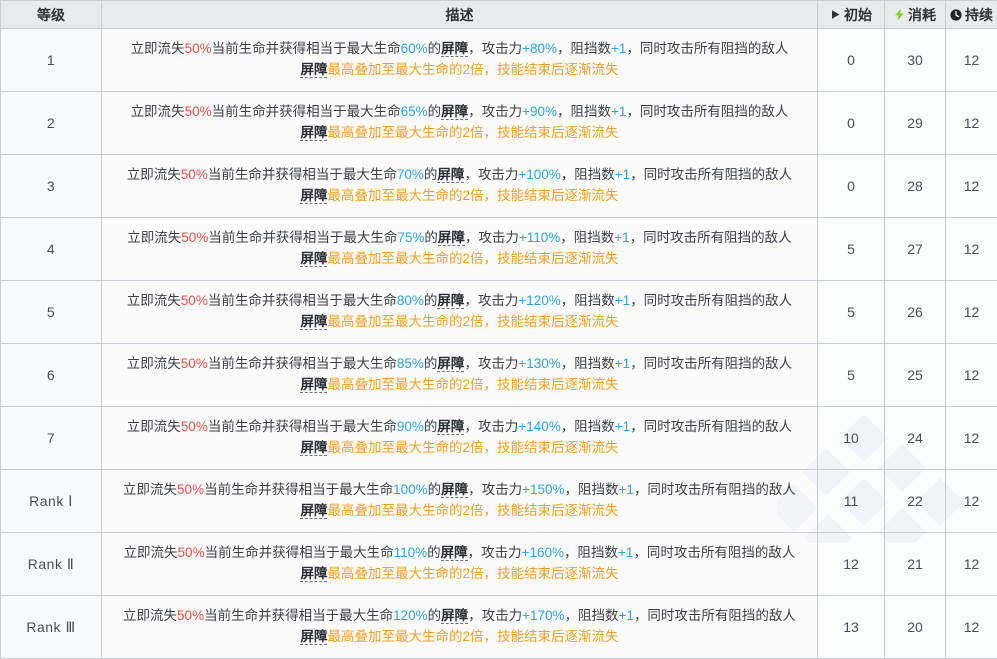  Describe the element at coordinates (835, 14) in the screenshot. I see `play-triangle-icon` at that location.